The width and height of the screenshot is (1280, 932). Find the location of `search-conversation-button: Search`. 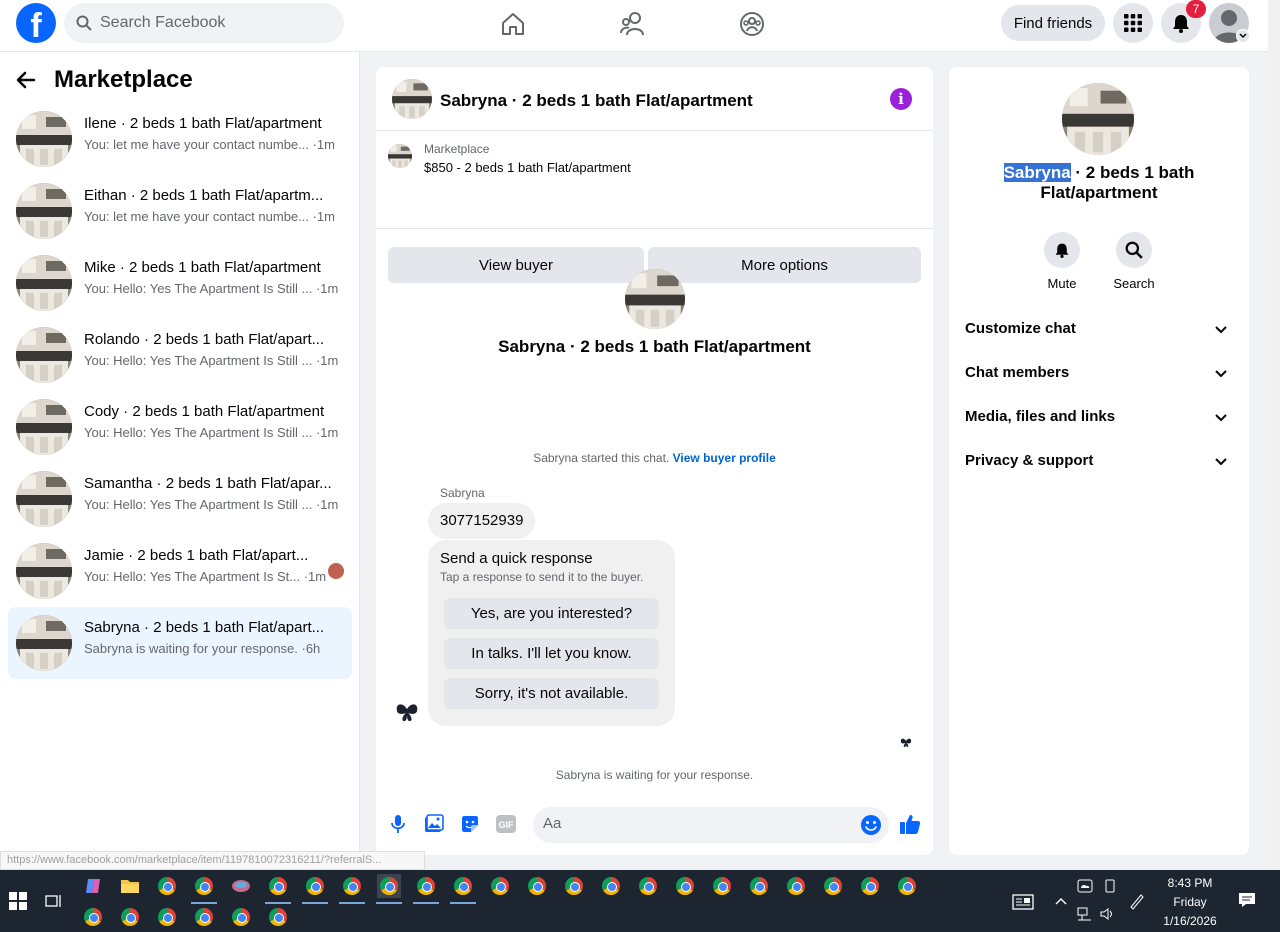

search-conversation-button: Search is located at coordinates (1134, 261).